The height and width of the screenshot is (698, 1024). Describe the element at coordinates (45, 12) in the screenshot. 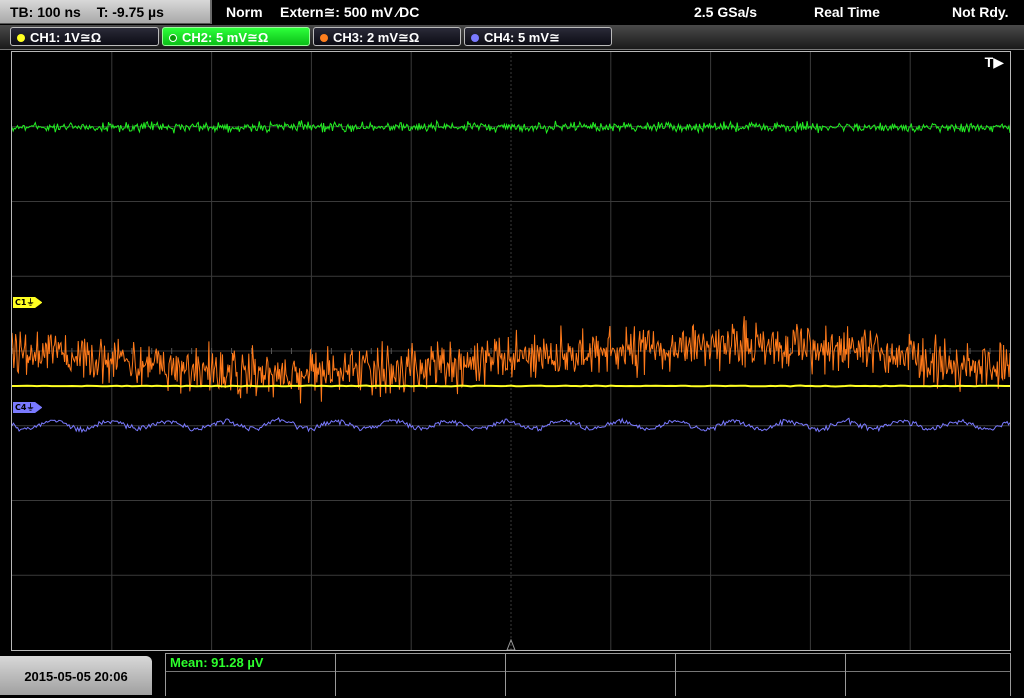

I see `timebase-value: TB: 100 ns` at that location.